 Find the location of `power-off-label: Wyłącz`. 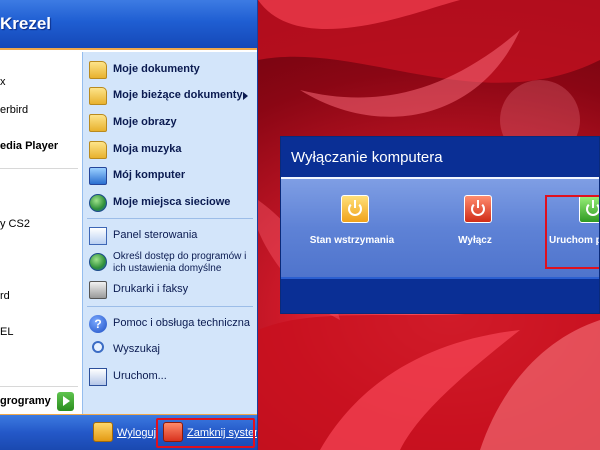

power-off-label: Wyłącz is located at coordinates (475, 240).